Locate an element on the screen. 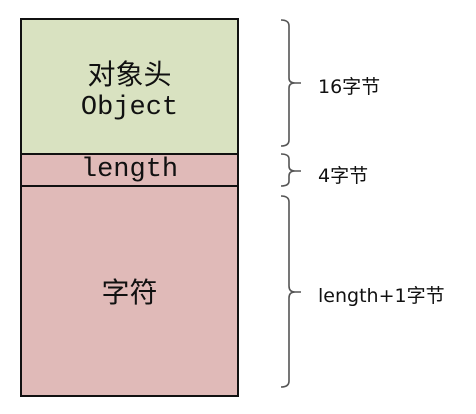  brace-length is located at coordinates (290, 170).